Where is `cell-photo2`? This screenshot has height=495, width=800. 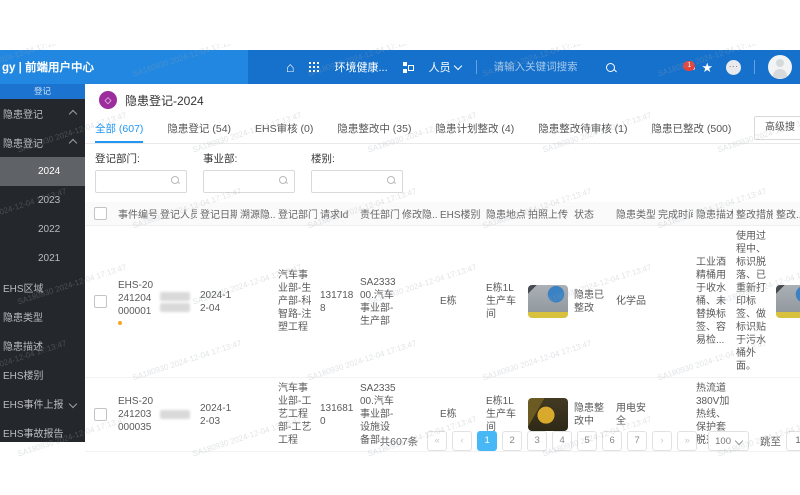
cell-photo2 is located at coordinates (786, 415).